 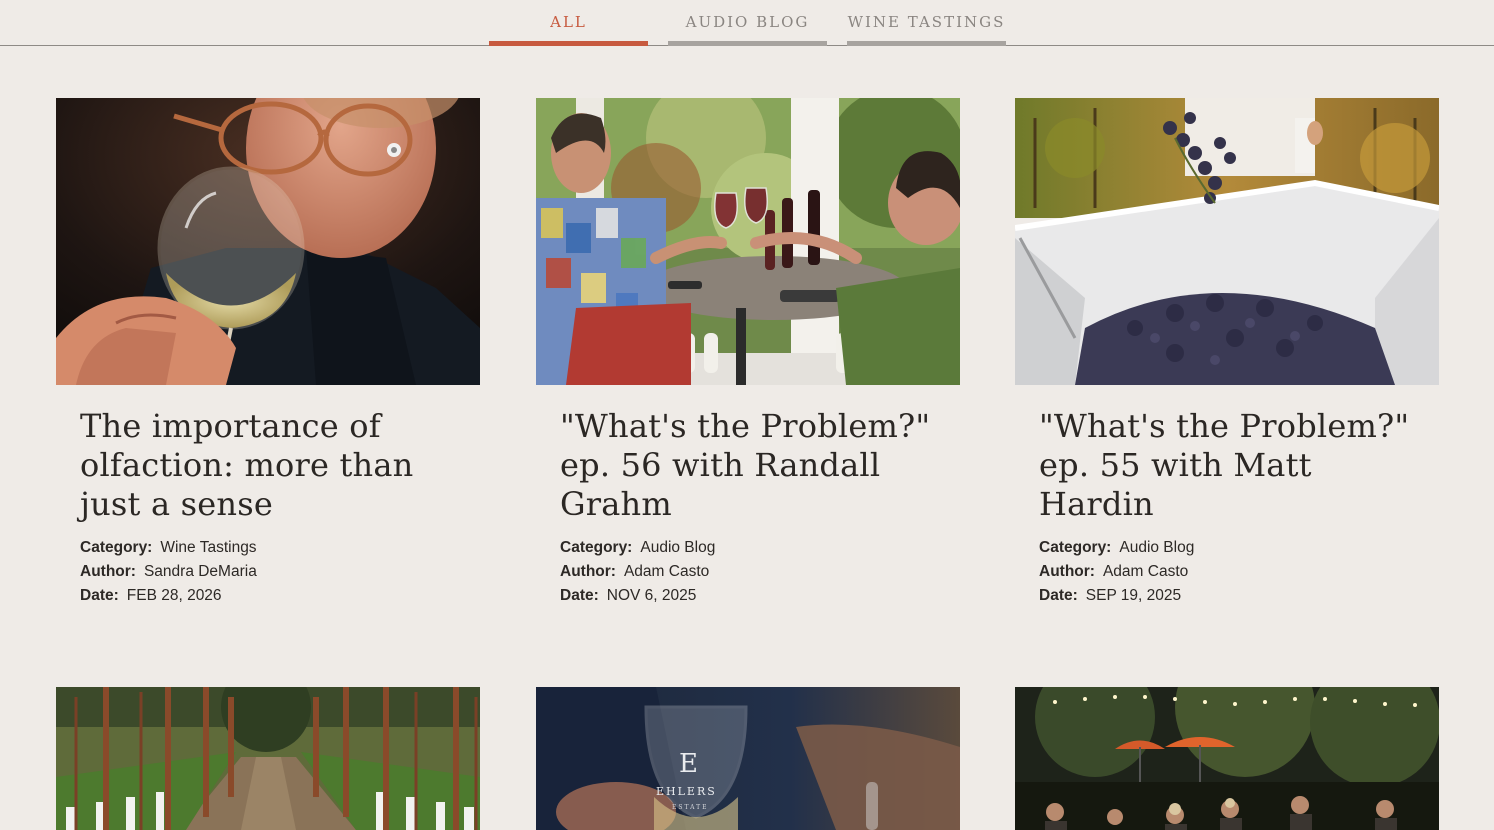 What do you see at coordinates (1133, 595) in the screenshot?
I see `date-value: SEP 19, 2025` at bounding box center [1133, 595].